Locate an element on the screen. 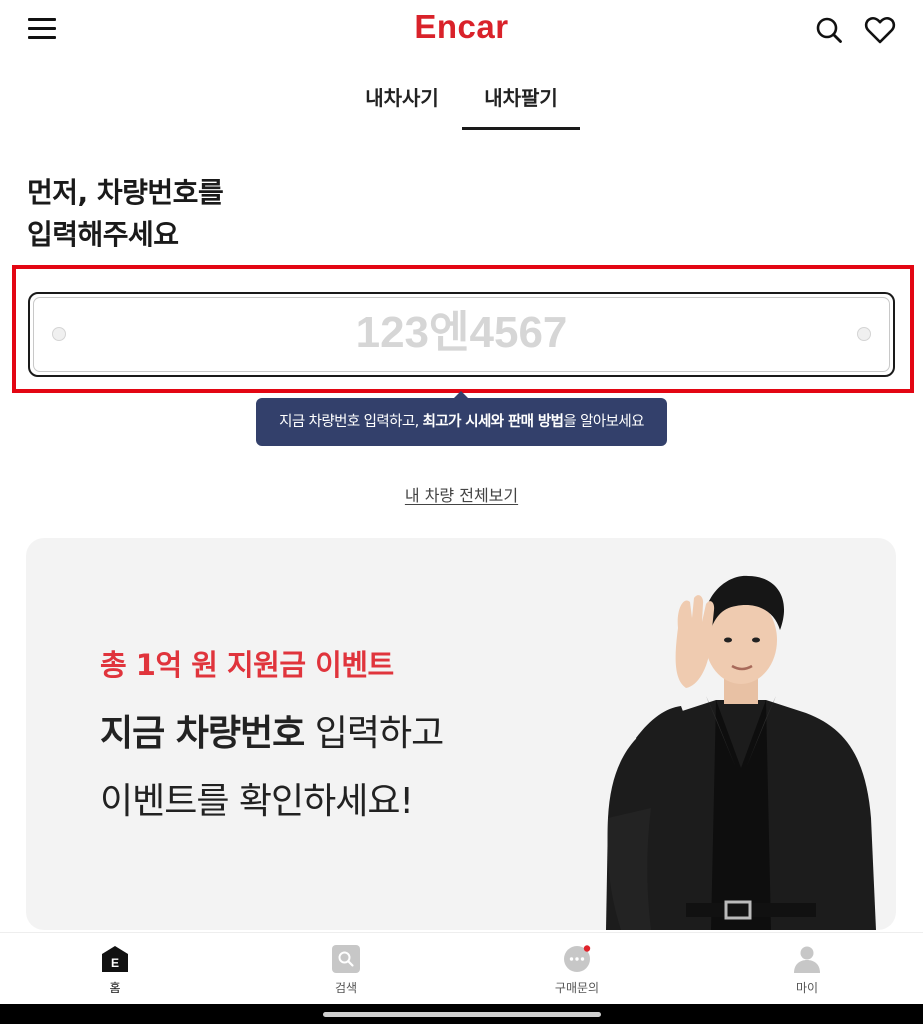  nav-home: E 홈 is located at coordinates (115, 969).